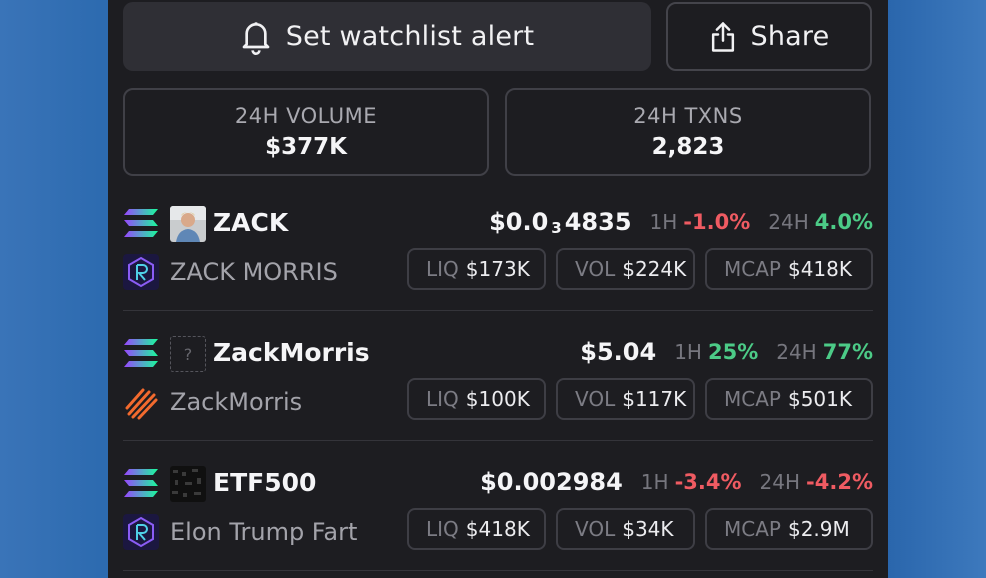  I want to click on price-line: $0.002984 1H -3.4% 24H -4.2%, so click(676, 482).